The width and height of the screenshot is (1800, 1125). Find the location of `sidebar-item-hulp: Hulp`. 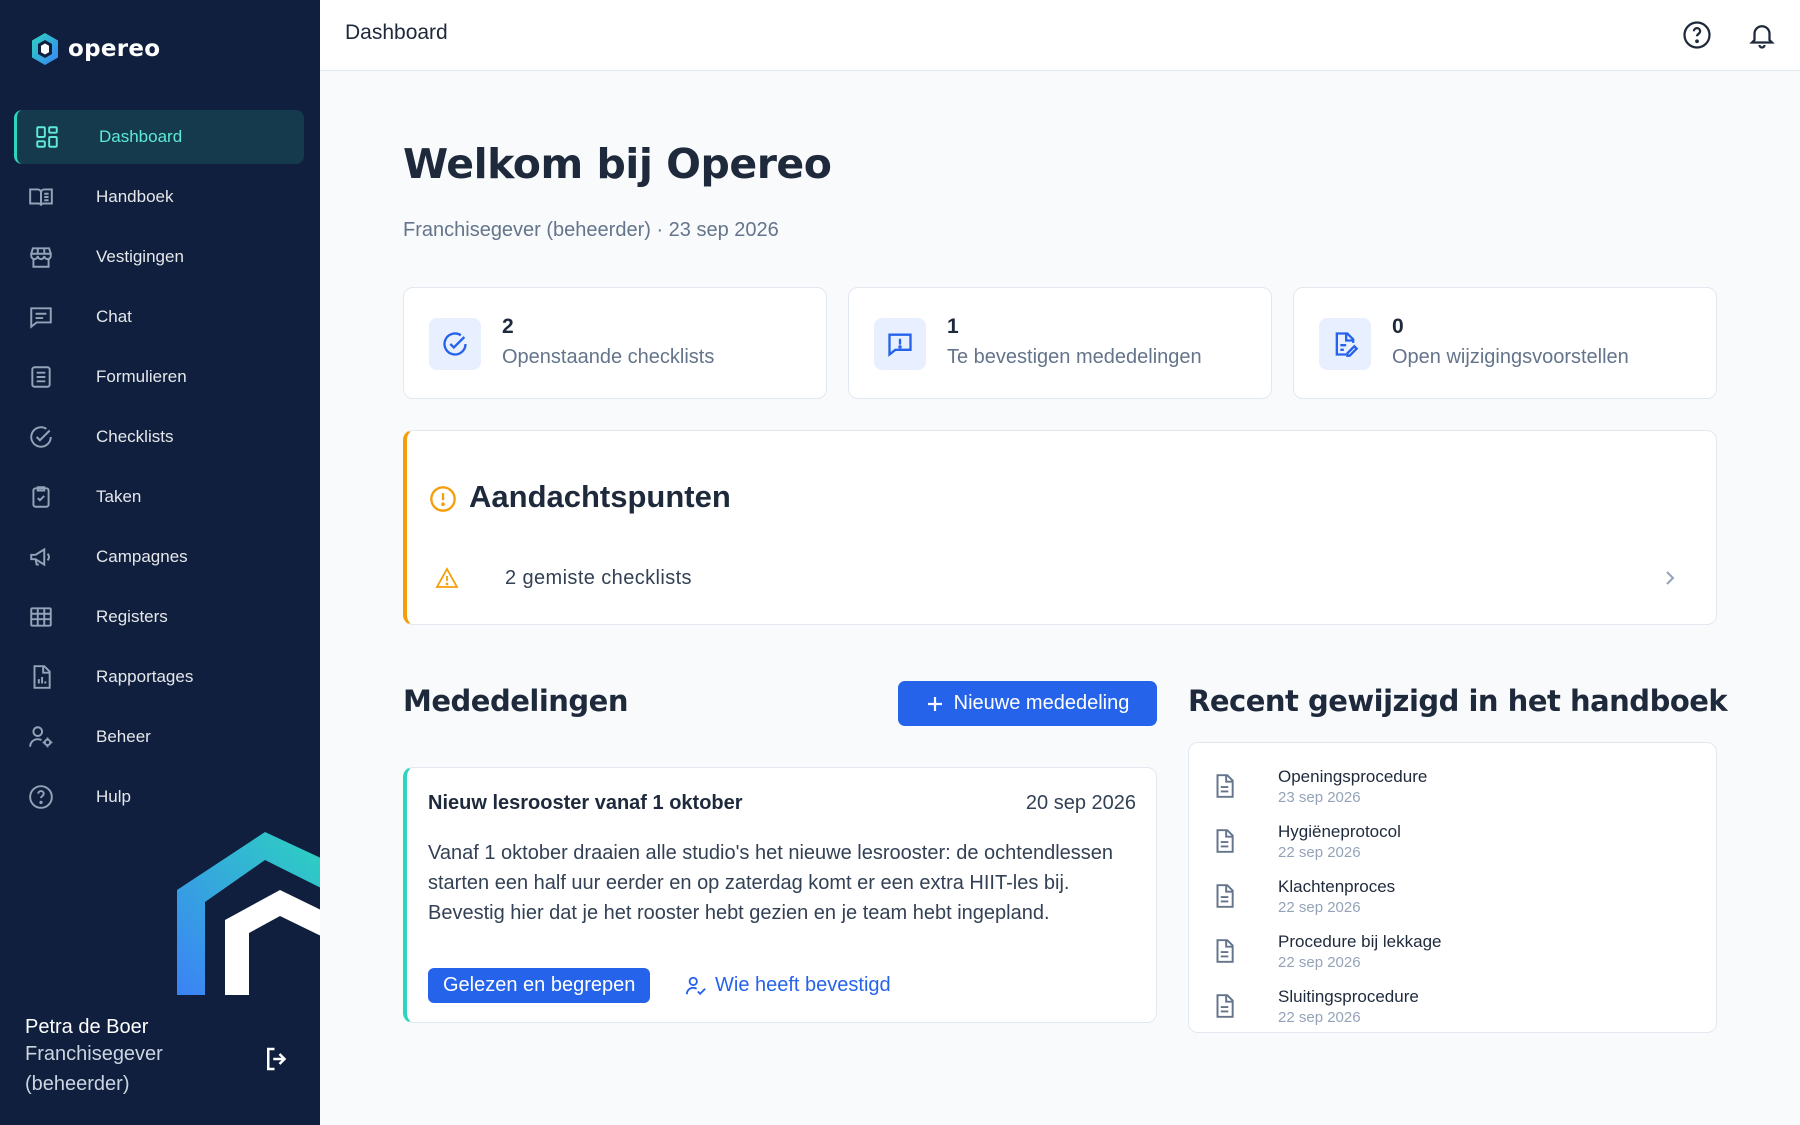

sidebar-item-hulp: Hulp is located at coordinates (159, 797).